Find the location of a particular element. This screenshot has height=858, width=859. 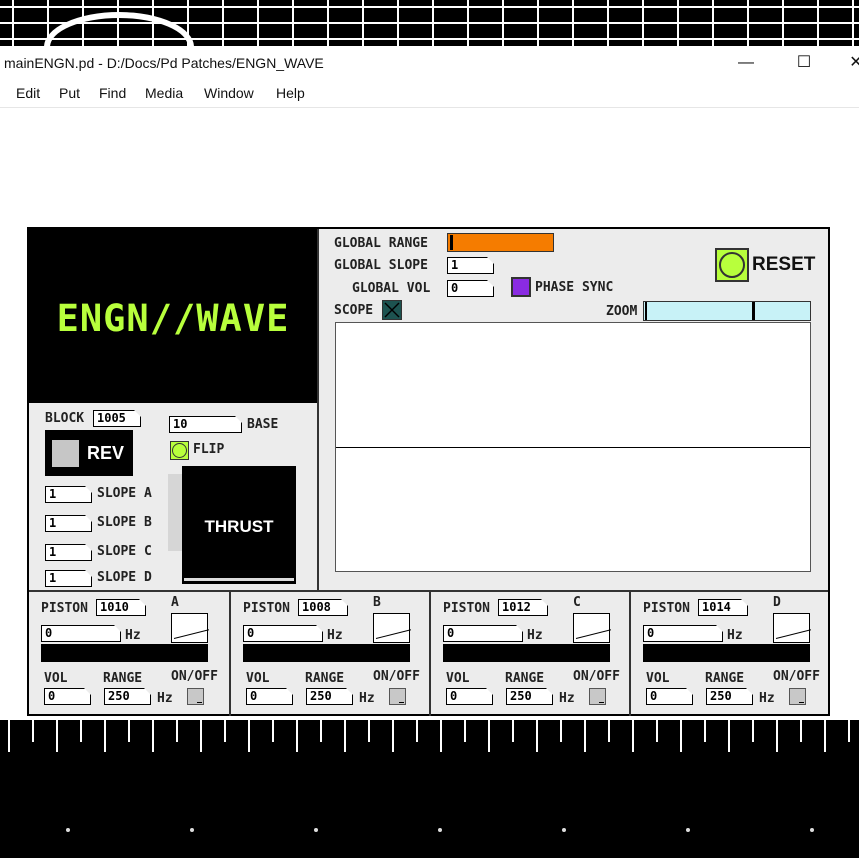

x-icon is located at coordinates (392, 310).